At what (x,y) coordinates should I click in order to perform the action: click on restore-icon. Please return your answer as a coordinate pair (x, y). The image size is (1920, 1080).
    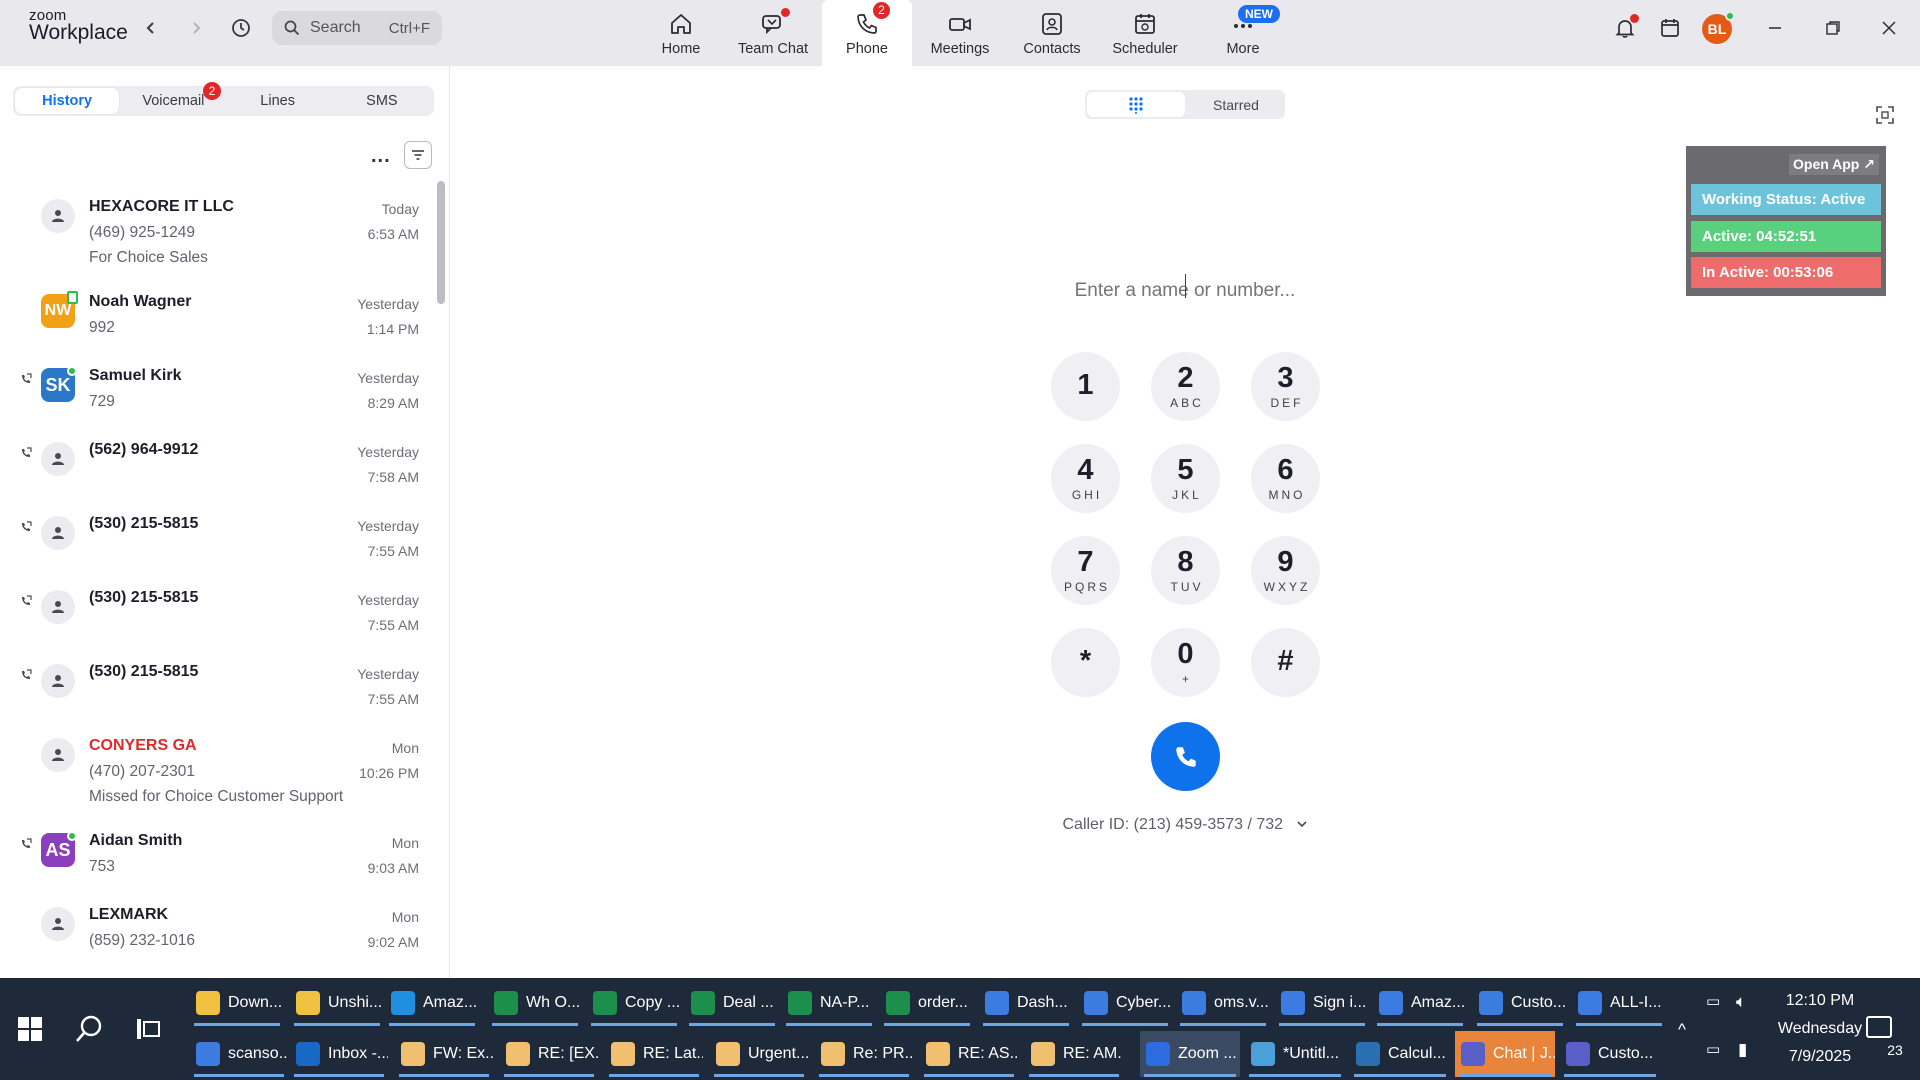
    Looking at the image, I should click on (1833, 28).